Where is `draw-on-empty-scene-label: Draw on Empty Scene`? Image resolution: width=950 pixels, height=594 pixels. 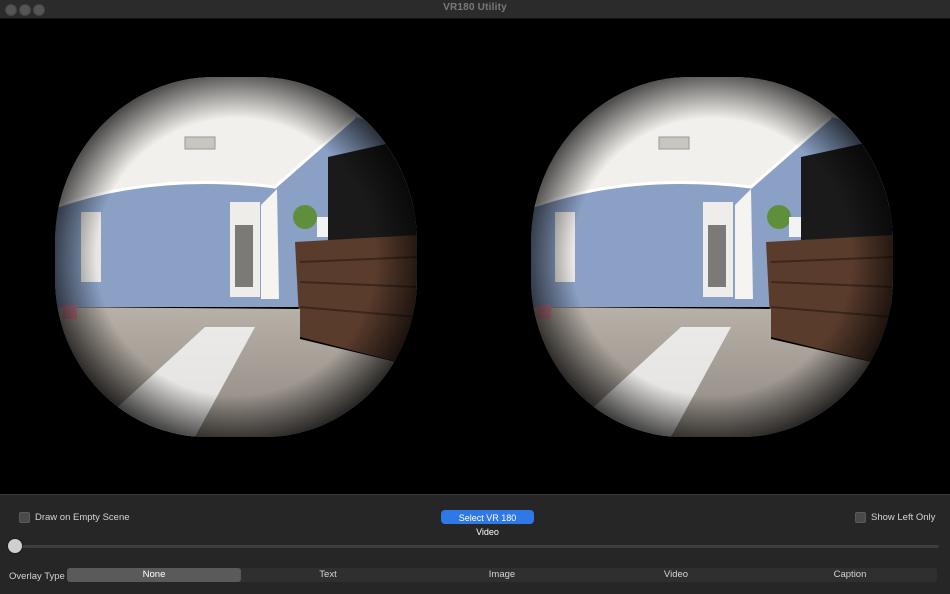
draw-on-empty-scene-label: Draw on Empty Scene is located at coordinates (82, 517).